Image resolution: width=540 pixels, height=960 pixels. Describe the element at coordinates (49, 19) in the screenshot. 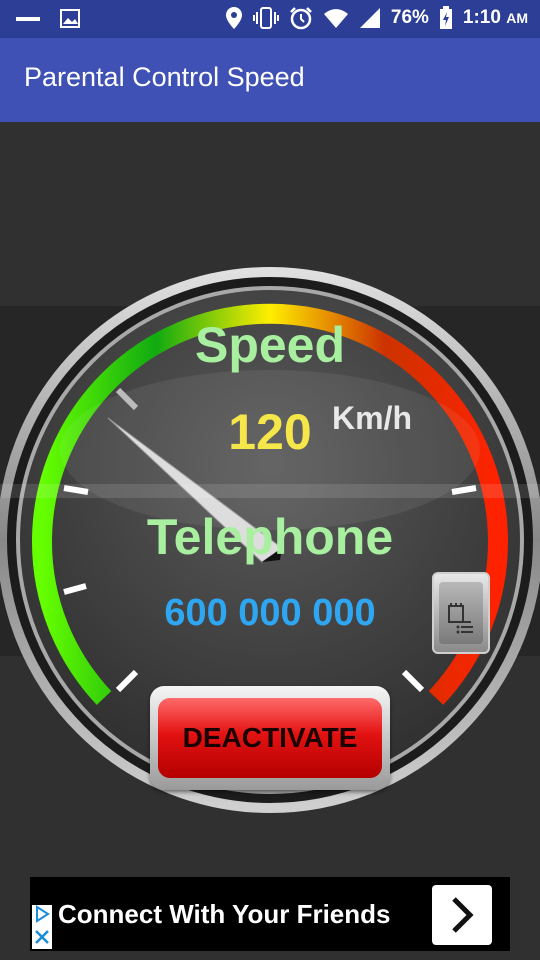

I see `status-left-icons` at that location.